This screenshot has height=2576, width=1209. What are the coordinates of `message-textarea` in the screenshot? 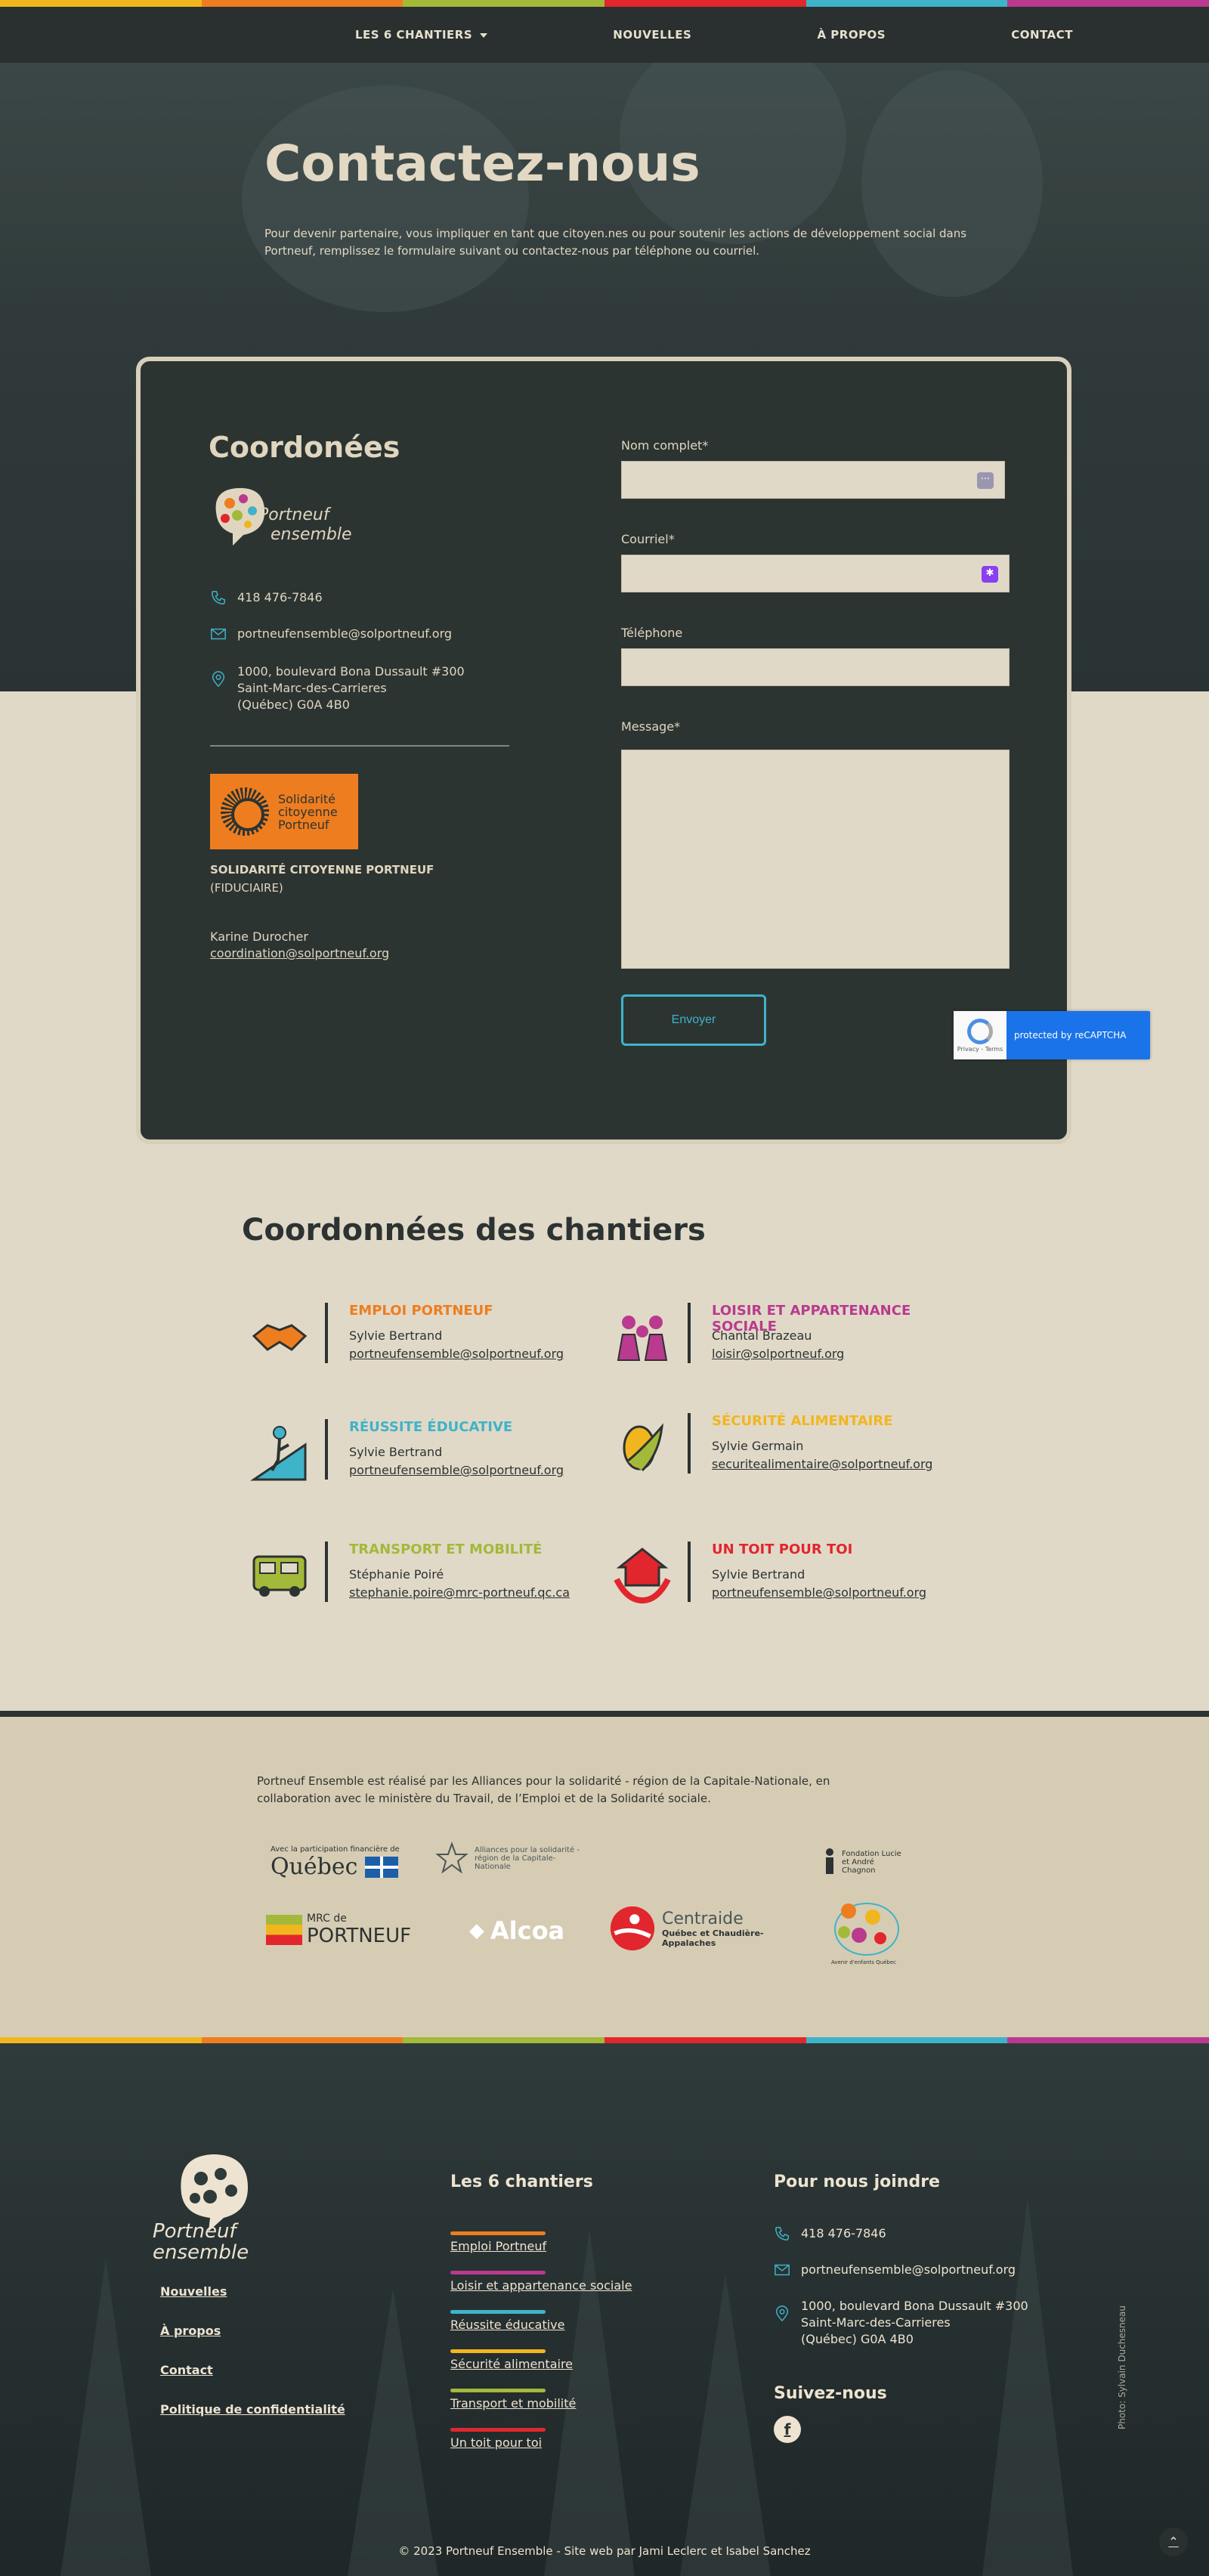 It's located at (815, 859).